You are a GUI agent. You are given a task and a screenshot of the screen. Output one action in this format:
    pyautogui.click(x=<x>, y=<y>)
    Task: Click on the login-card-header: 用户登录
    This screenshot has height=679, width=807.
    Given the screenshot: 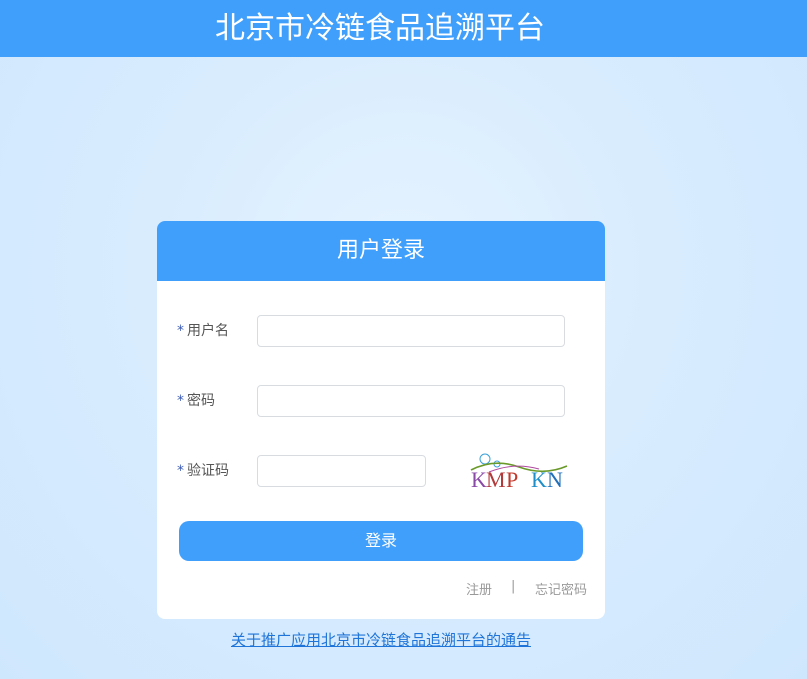 What is the action you would take?
    pyautogui.click(x=381, y=251)
    